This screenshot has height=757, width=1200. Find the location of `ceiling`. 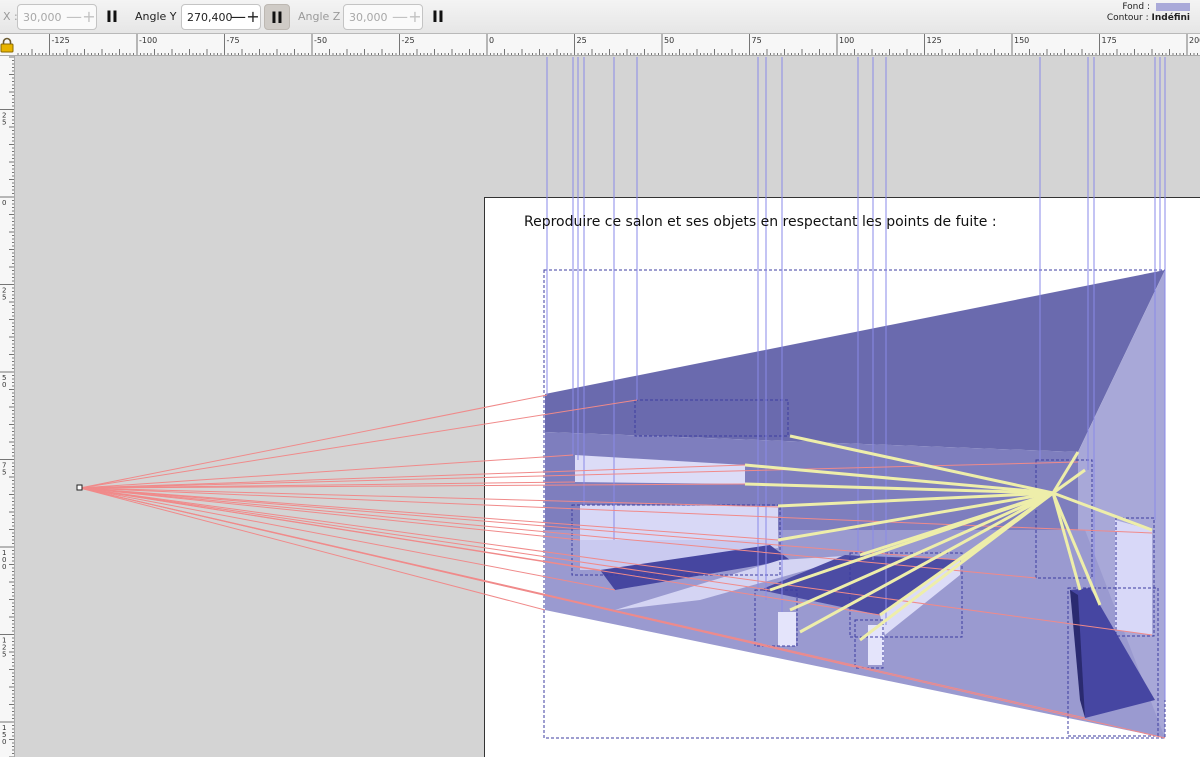

ceiling is located at coordinates (855, 361).